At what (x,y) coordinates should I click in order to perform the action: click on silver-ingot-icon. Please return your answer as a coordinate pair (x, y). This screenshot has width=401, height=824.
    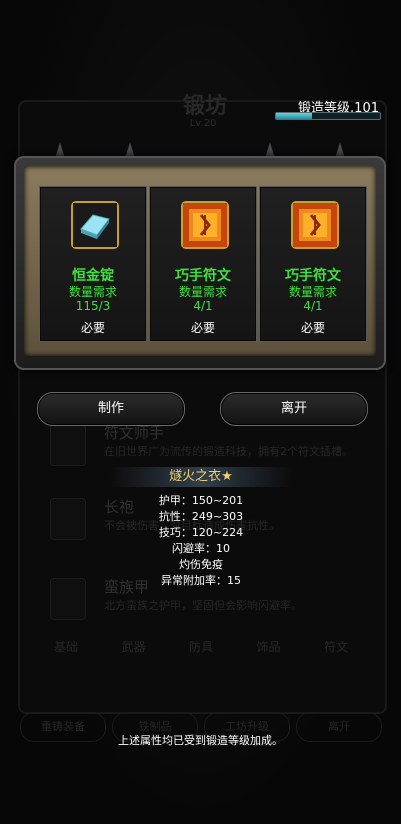
    Looking at the image, I should click on (95, 225).